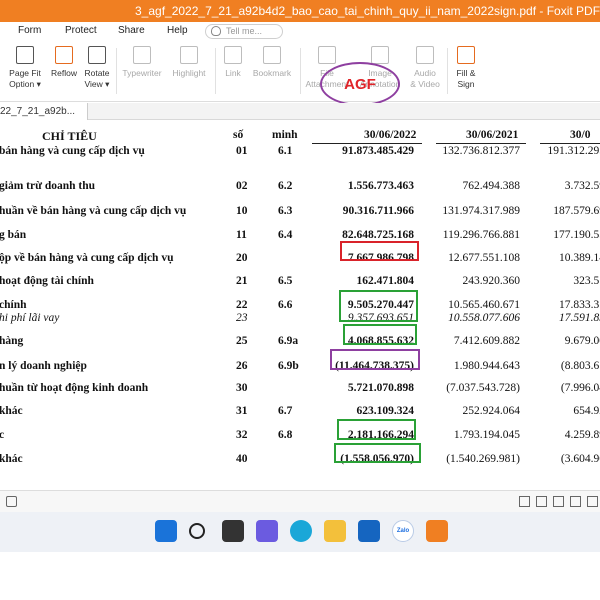 The height and width of the screenshot is (600, 600). What do you see at coordinates (81, 30) in the screenshot?
I see `menu-protect: Protect` at bounding box center [81, 30].